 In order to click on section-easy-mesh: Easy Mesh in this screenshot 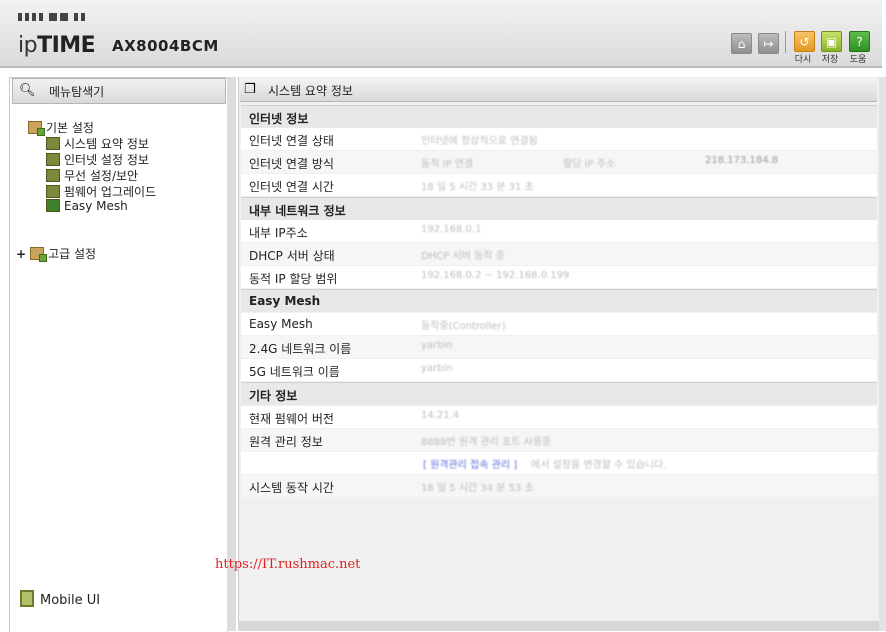, I will do `click(559, 300)`.